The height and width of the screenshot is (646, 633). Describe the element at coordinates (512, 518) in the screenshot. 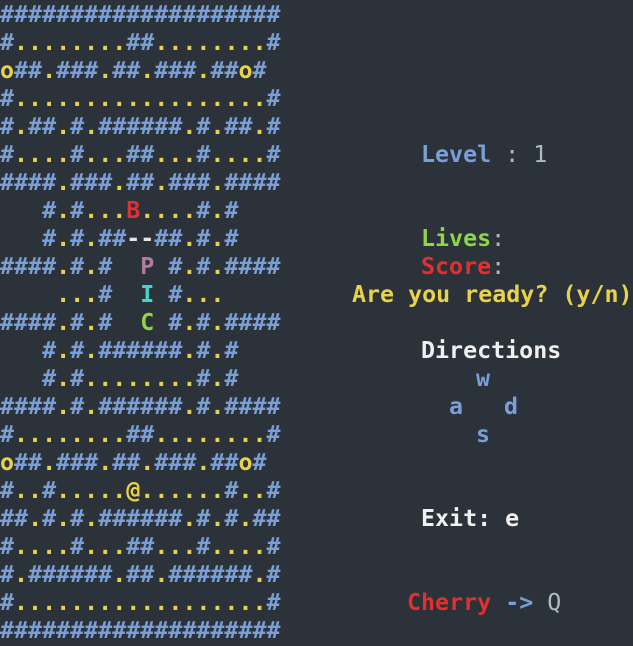

I see `exit-key: e` at that location.